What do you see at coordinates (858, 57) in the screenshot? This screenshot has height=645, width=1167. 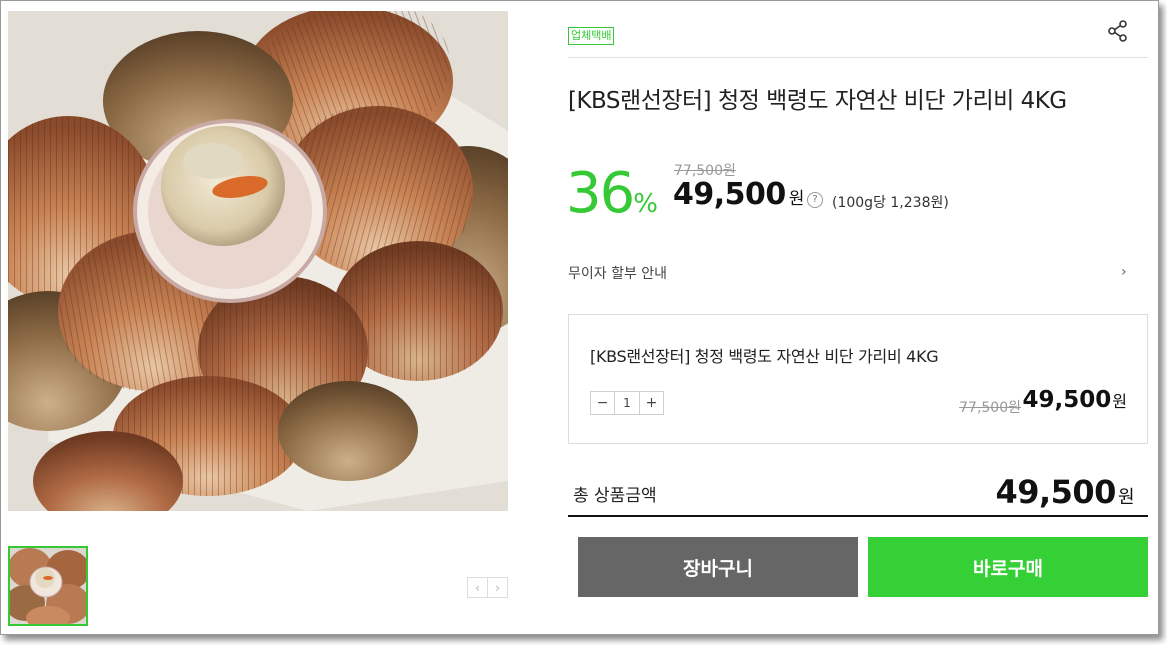 I see `divider` at bounding box center [858, 57].